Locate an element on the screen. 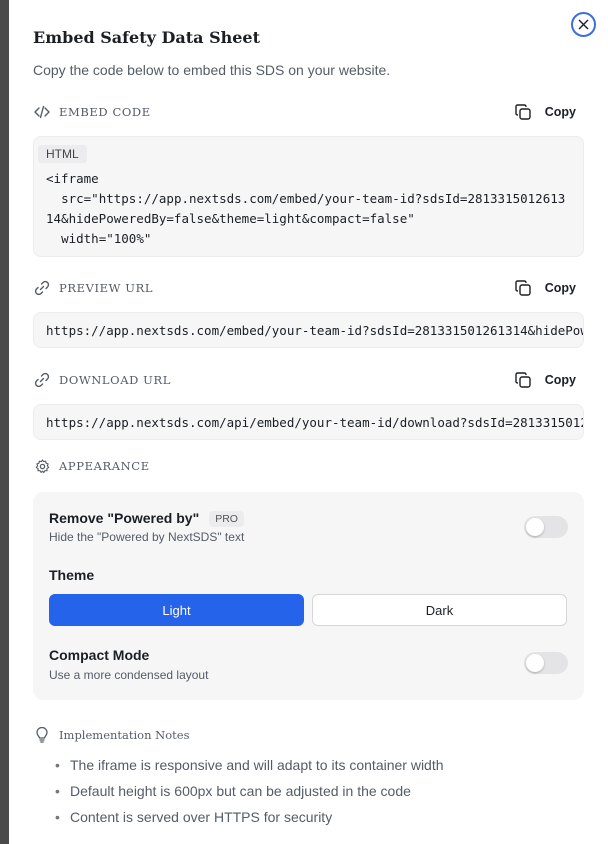 This screenshot has width=608, height=844. copy-embed-code-button: Copy is located at coordinates (549, 112).